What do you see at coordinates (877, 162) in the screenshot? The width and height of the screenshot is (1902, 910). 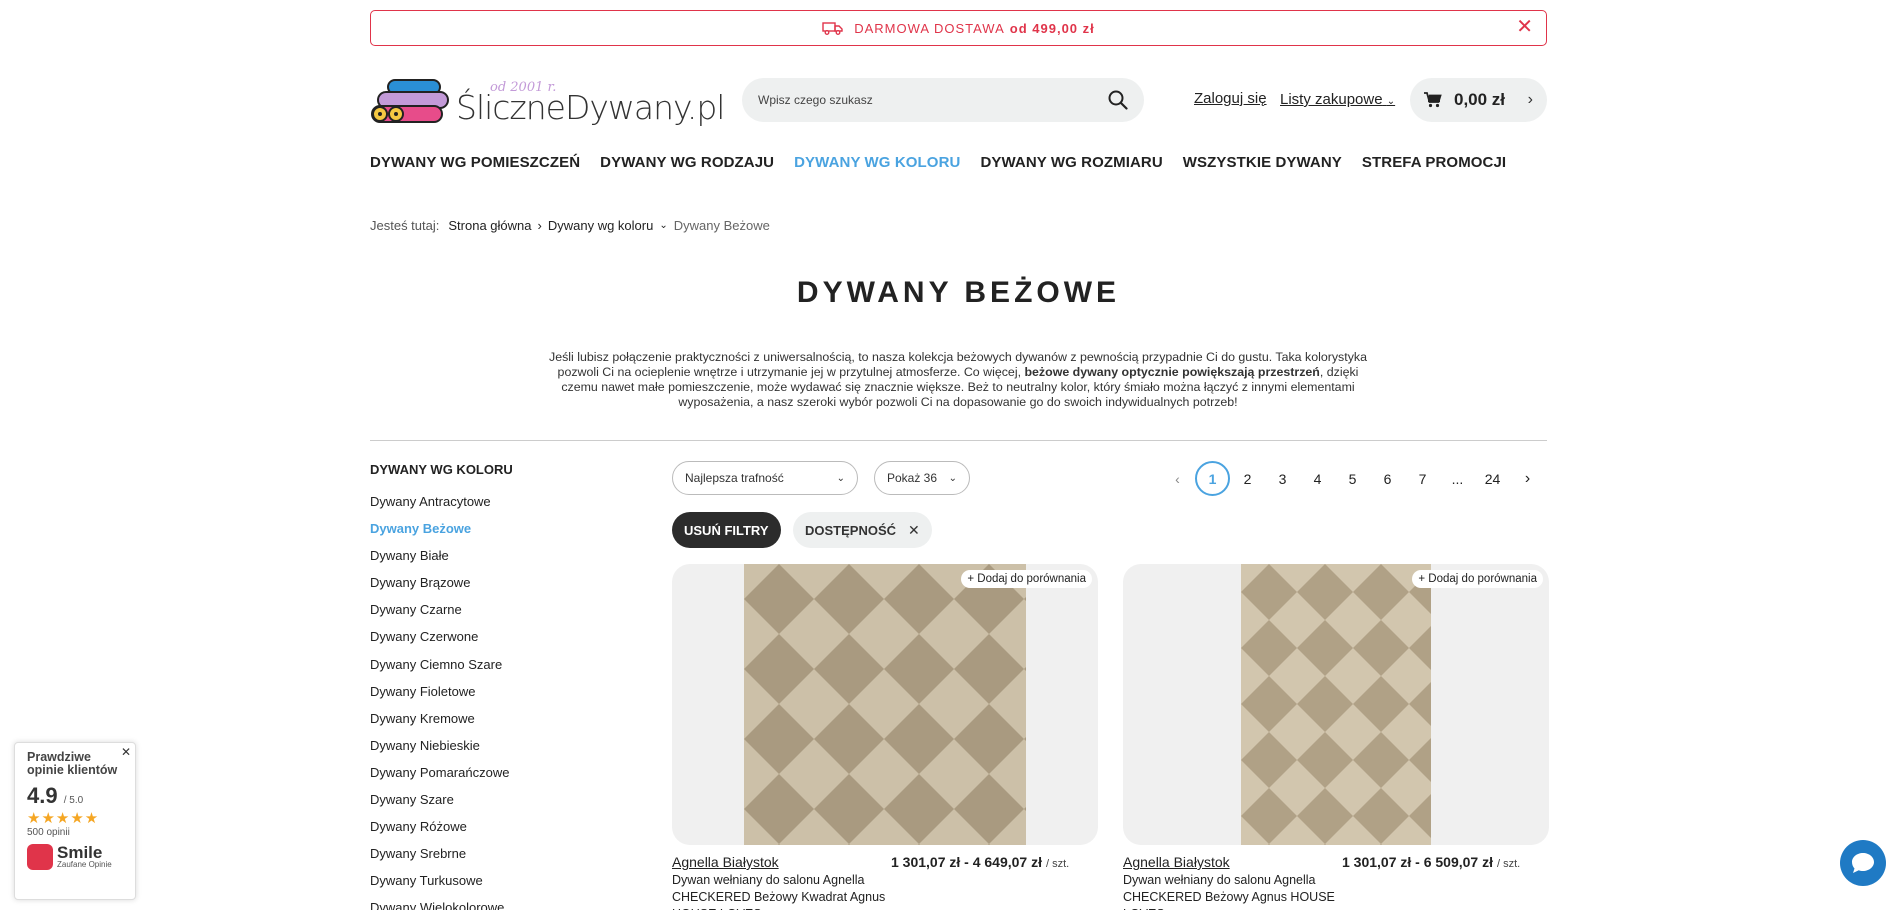 I see `nav-colors: DYWANY WG KOLORU` at bounding box center [877, 162].